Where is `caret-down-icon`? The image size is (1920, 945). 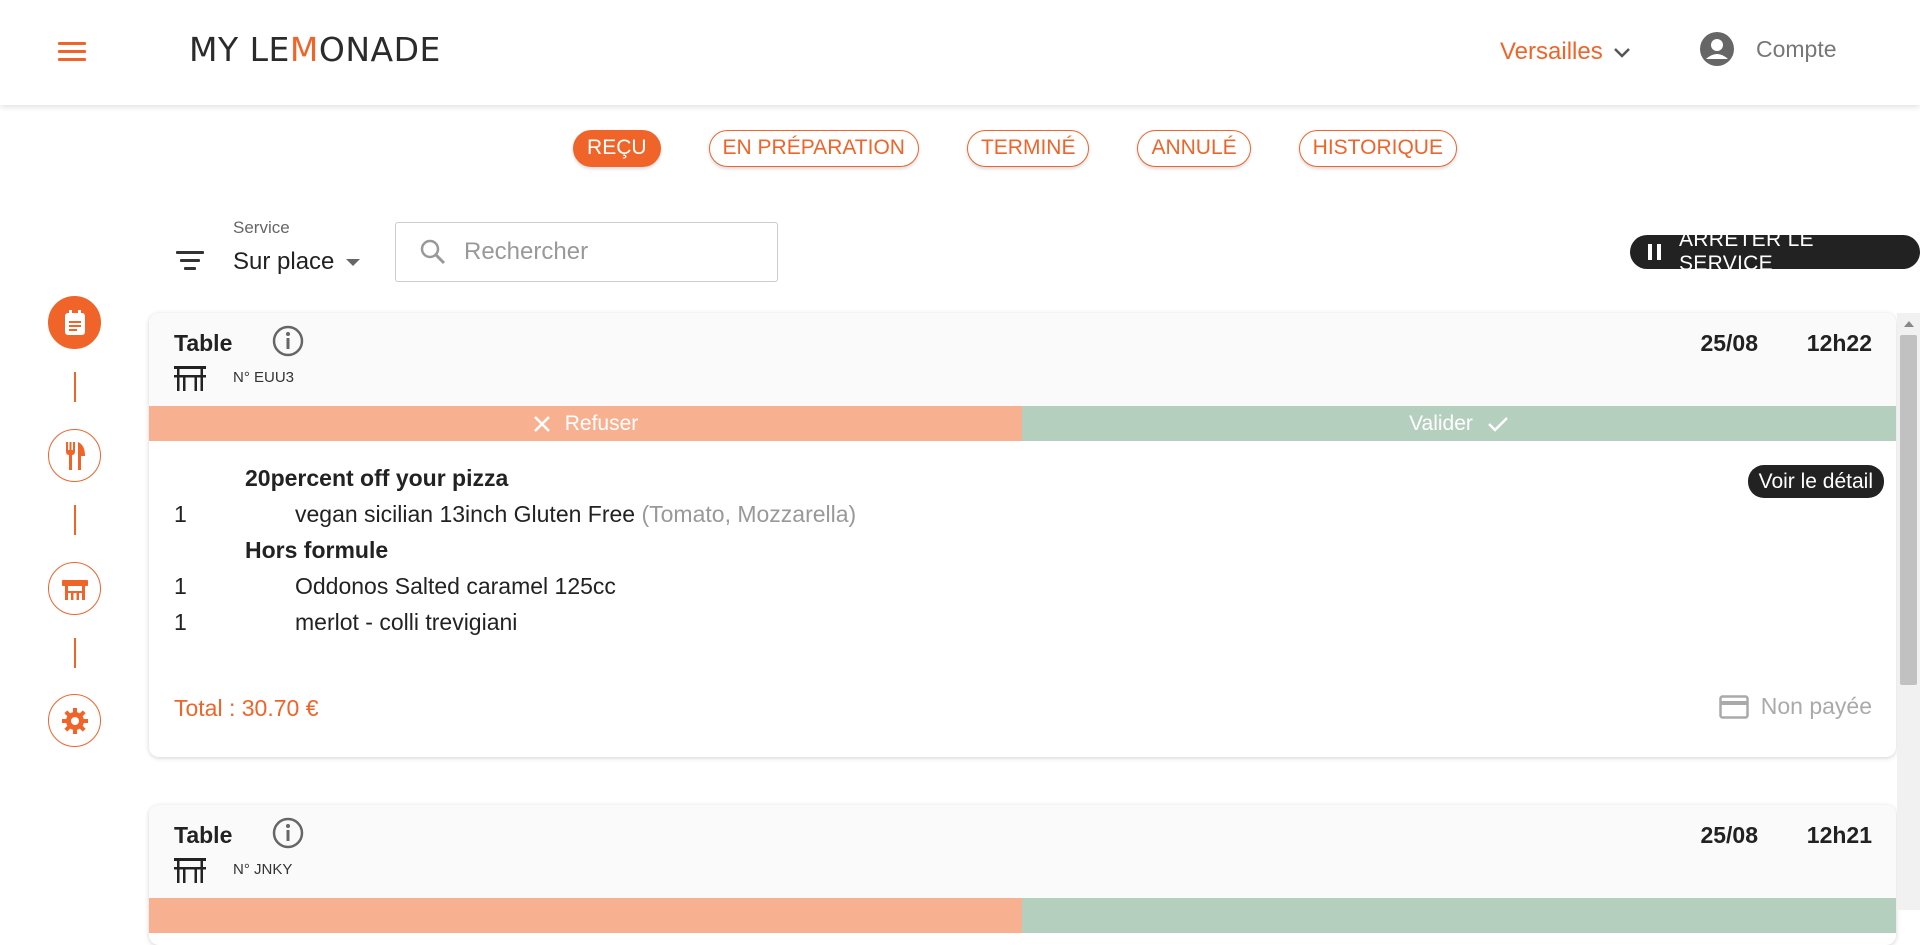
caret-down-icon is located at coordinates (353, 262).